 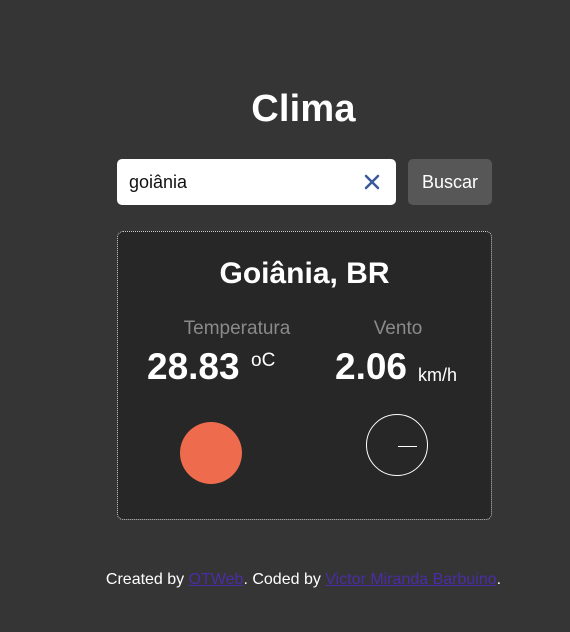 I want to click on page-title: Clima, so click(x=303, y=109).